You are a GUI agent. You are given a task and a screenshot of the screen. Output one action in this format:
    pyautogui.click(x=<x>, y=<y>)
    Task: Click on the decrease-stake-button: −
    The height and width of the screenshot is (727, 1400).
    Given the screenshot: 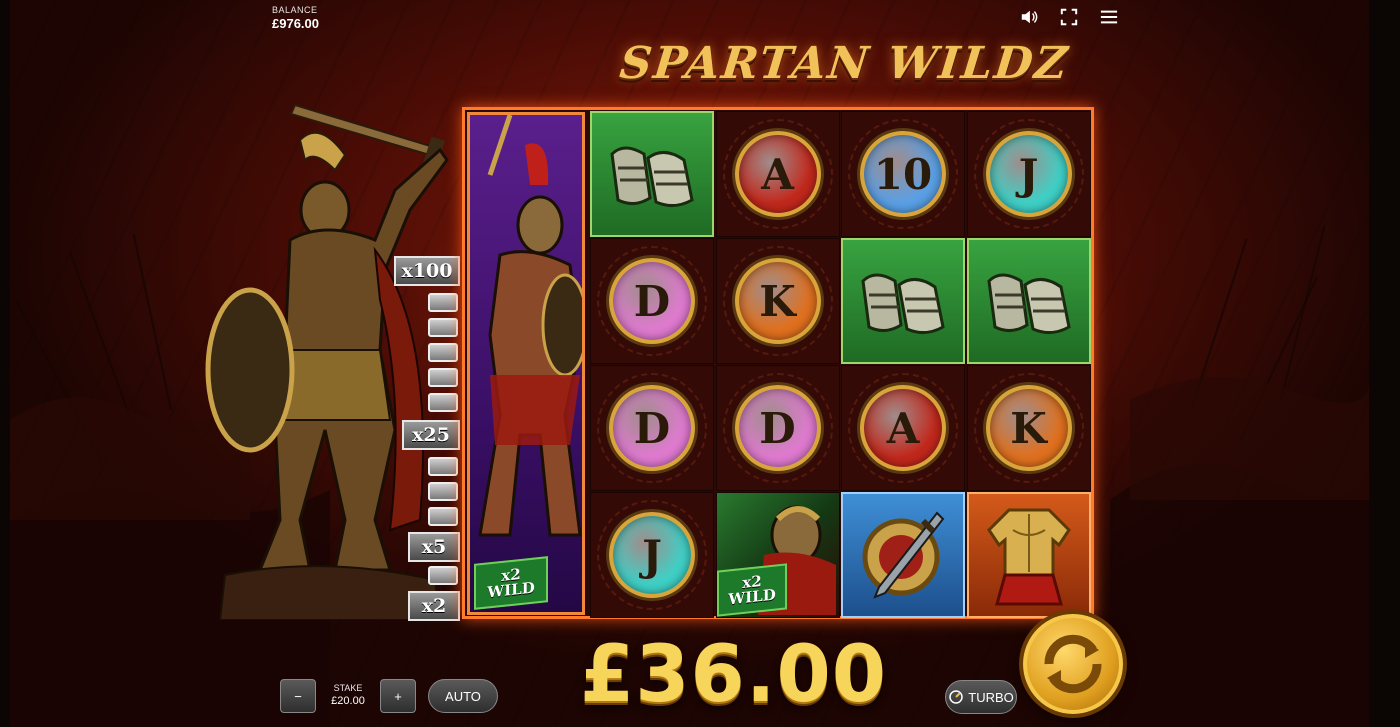 What is the action you would take?
    pyautogui.click(x=298, y=696)
    